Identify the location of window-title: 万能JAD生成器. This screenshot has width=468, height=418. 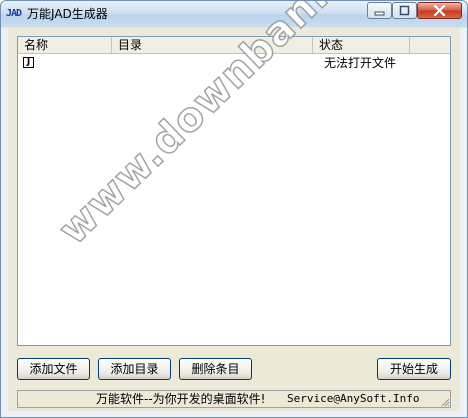
(67, 14).